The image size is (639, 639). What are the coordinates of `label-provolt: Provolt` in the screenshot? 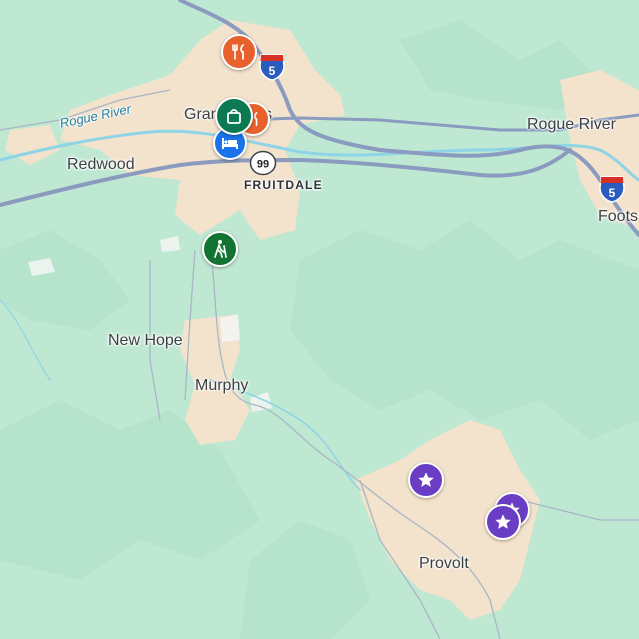 It's located at (444, 563).